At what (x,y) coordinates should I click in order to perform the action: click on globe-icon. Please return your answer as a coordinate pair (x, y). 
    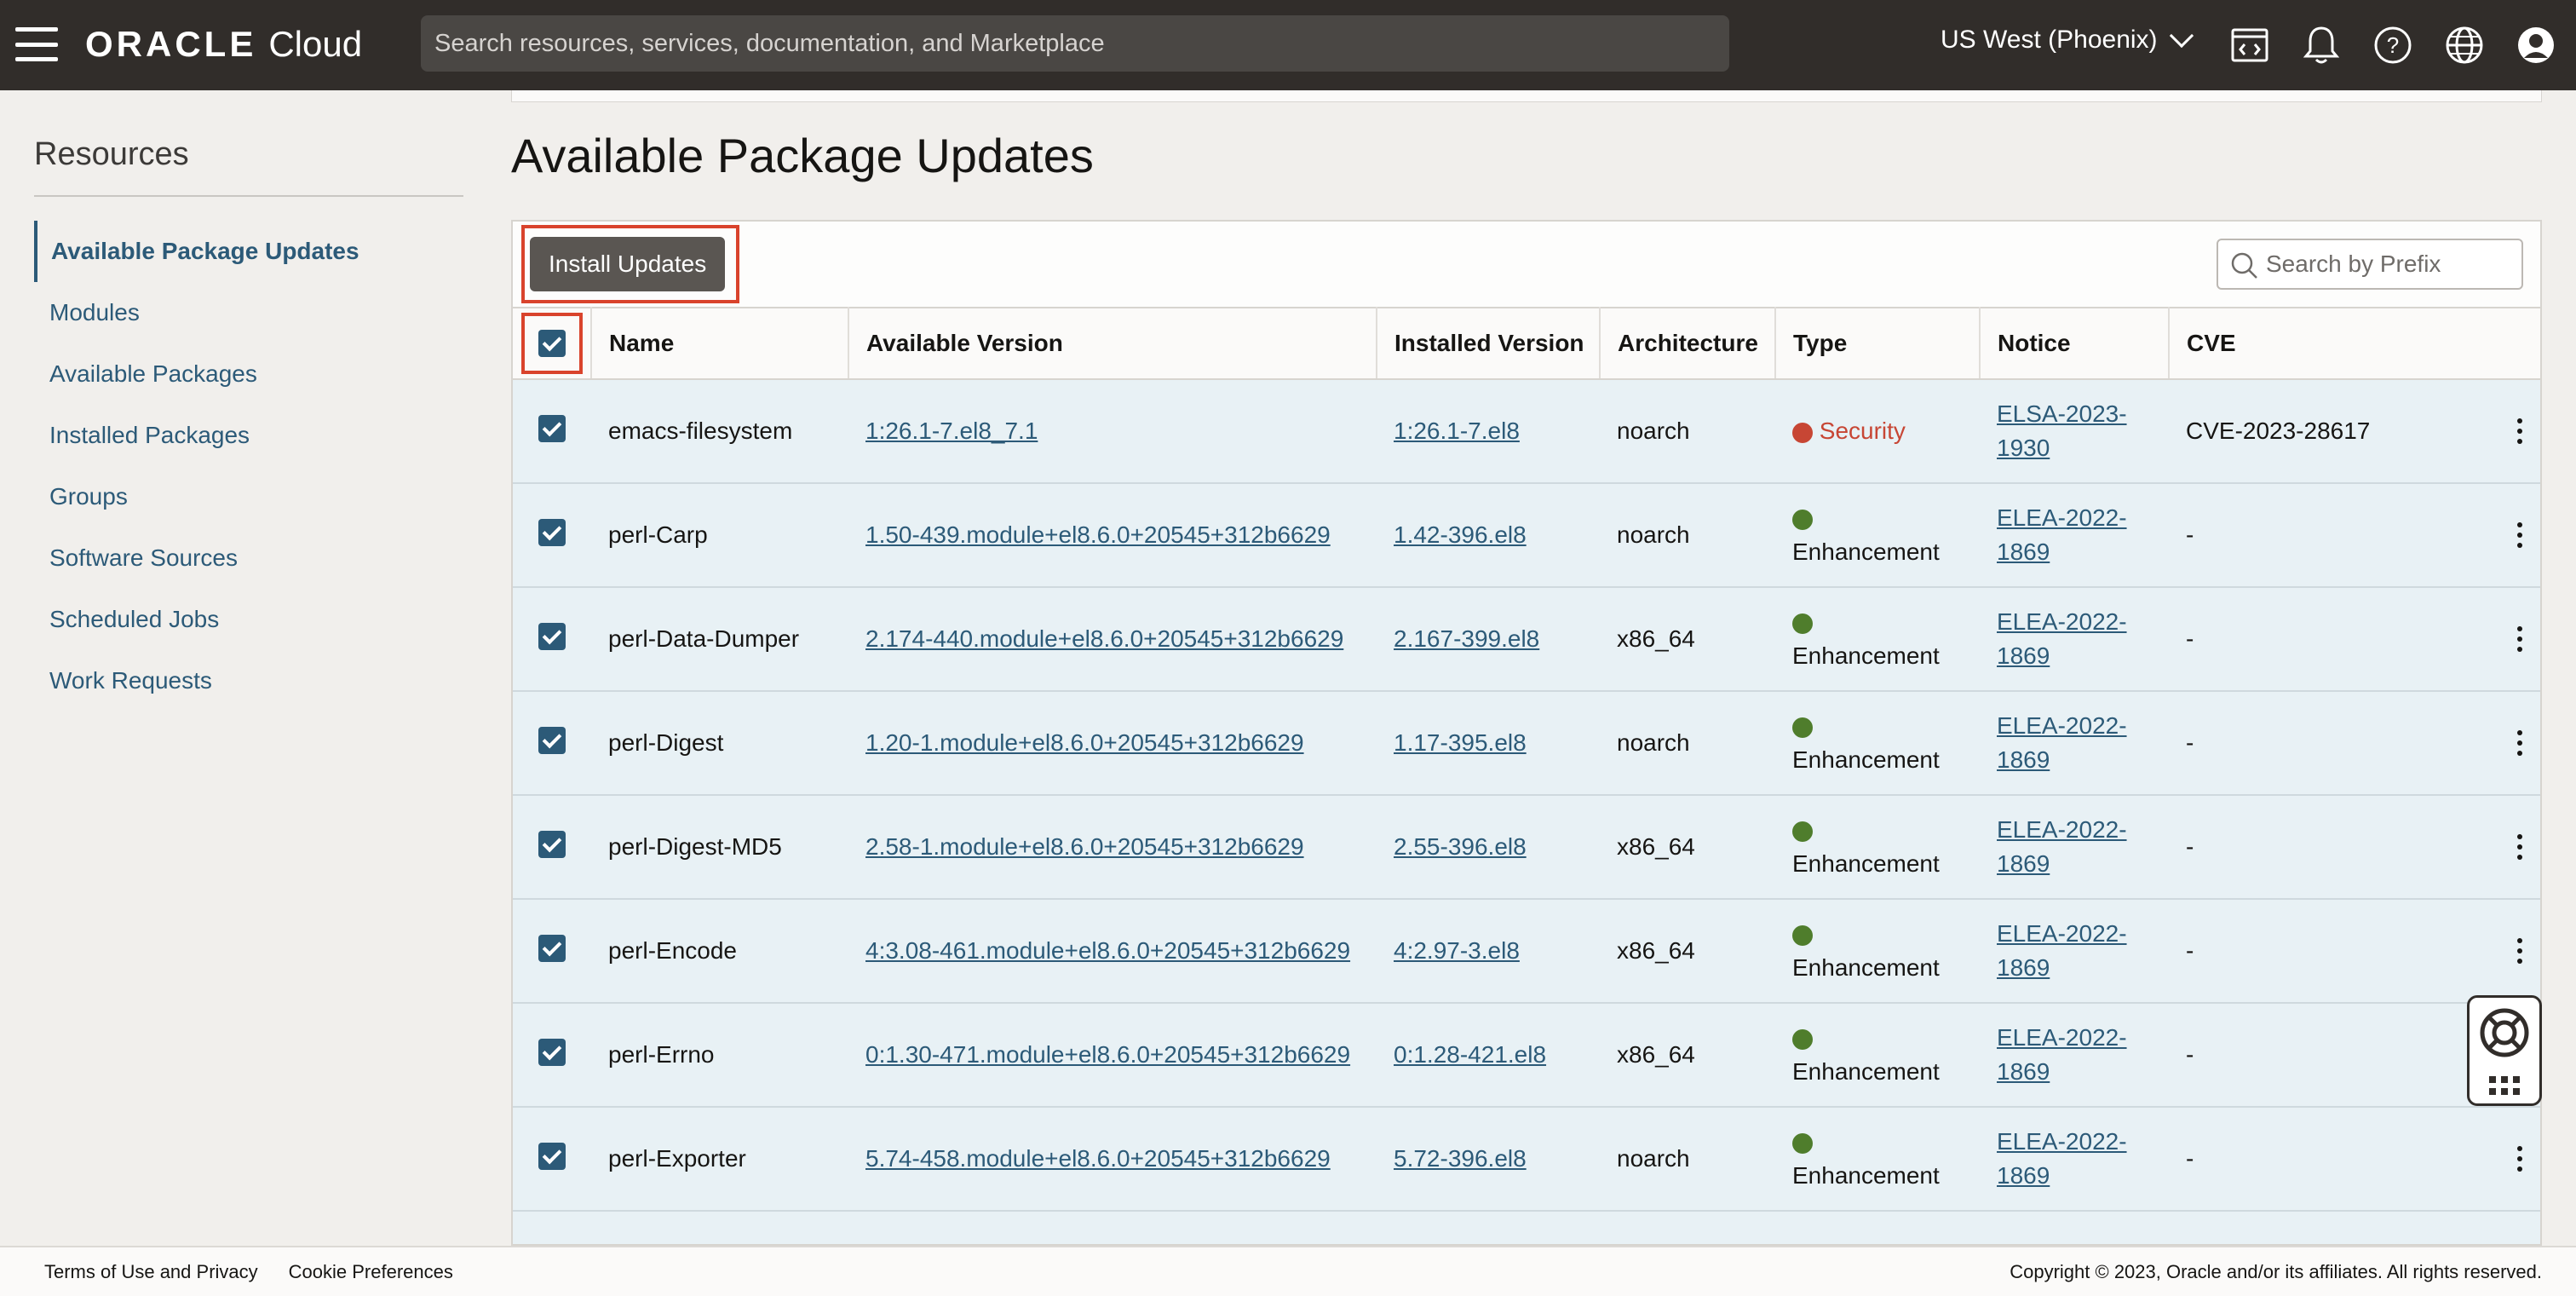
    Looking at the image, I should click on (2464, 45).